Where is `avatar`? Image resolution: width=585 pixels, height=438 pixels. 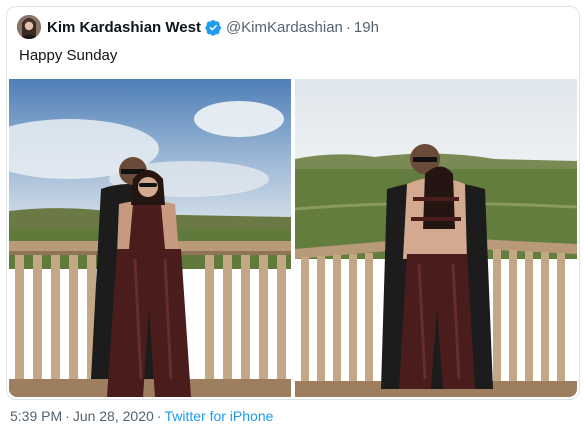 avatar is located at coordinates (29, 27).